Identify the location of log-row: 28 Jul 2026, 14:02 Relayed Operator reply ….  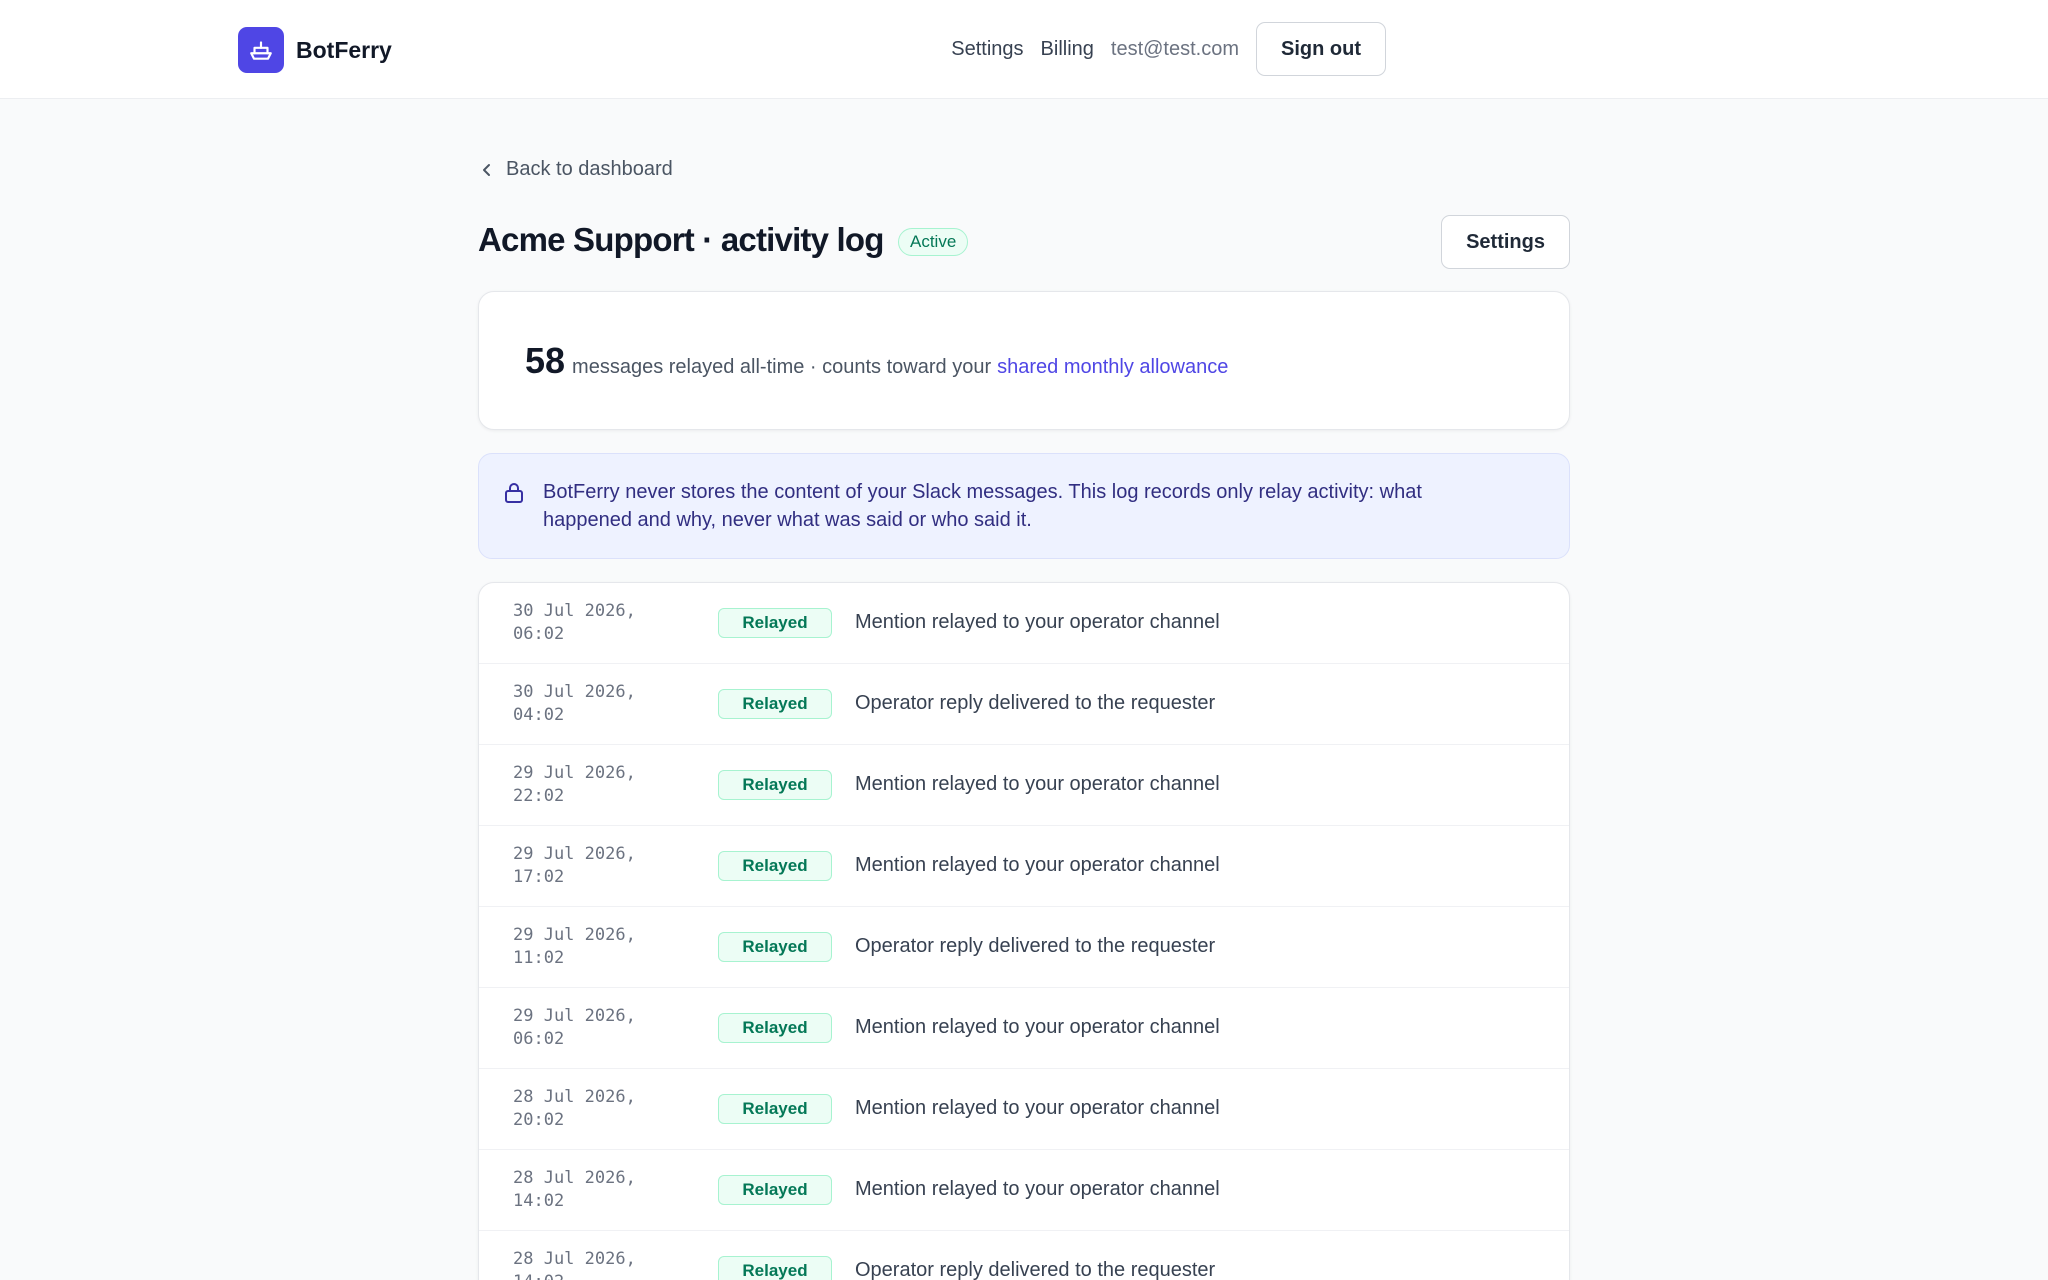
(1024, 1255).